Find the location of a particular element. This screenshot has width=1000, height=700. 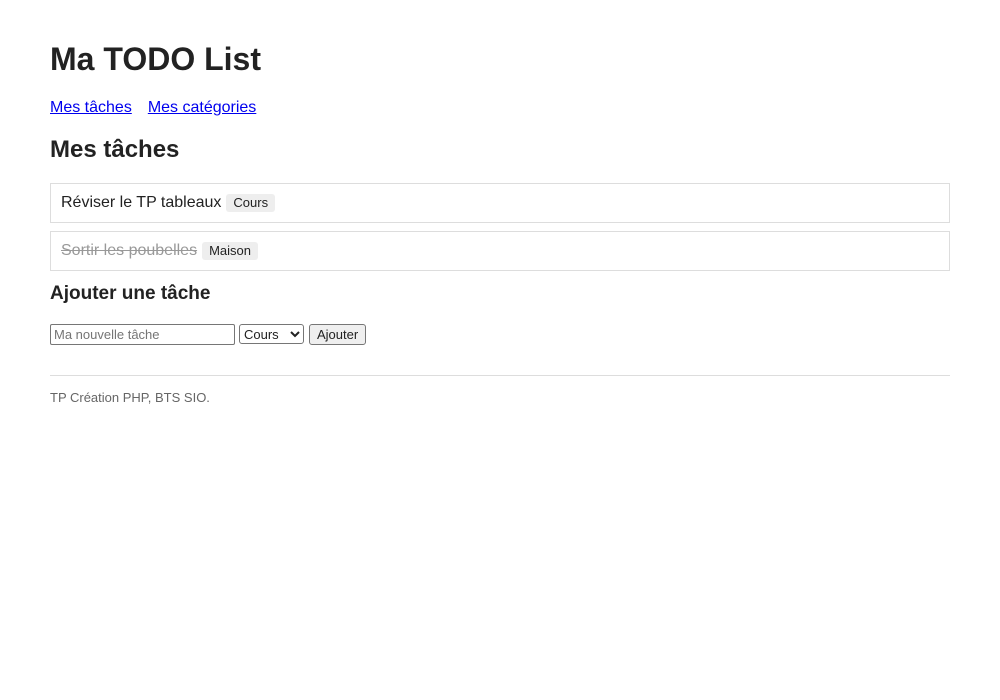

add-task-title: Ajouter une tâche is located at coordinates (130, 293).